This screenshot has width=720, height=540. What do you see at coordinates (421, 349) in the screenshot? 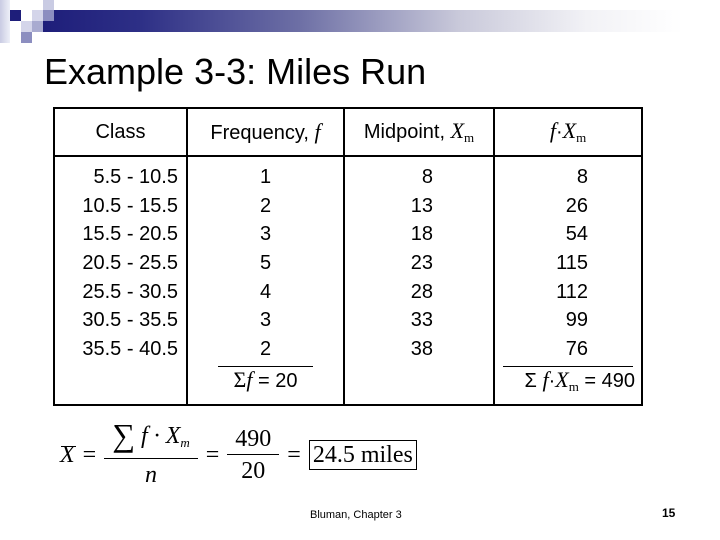
I see `midpoint-value: 38` at bounding box center [421, 349].